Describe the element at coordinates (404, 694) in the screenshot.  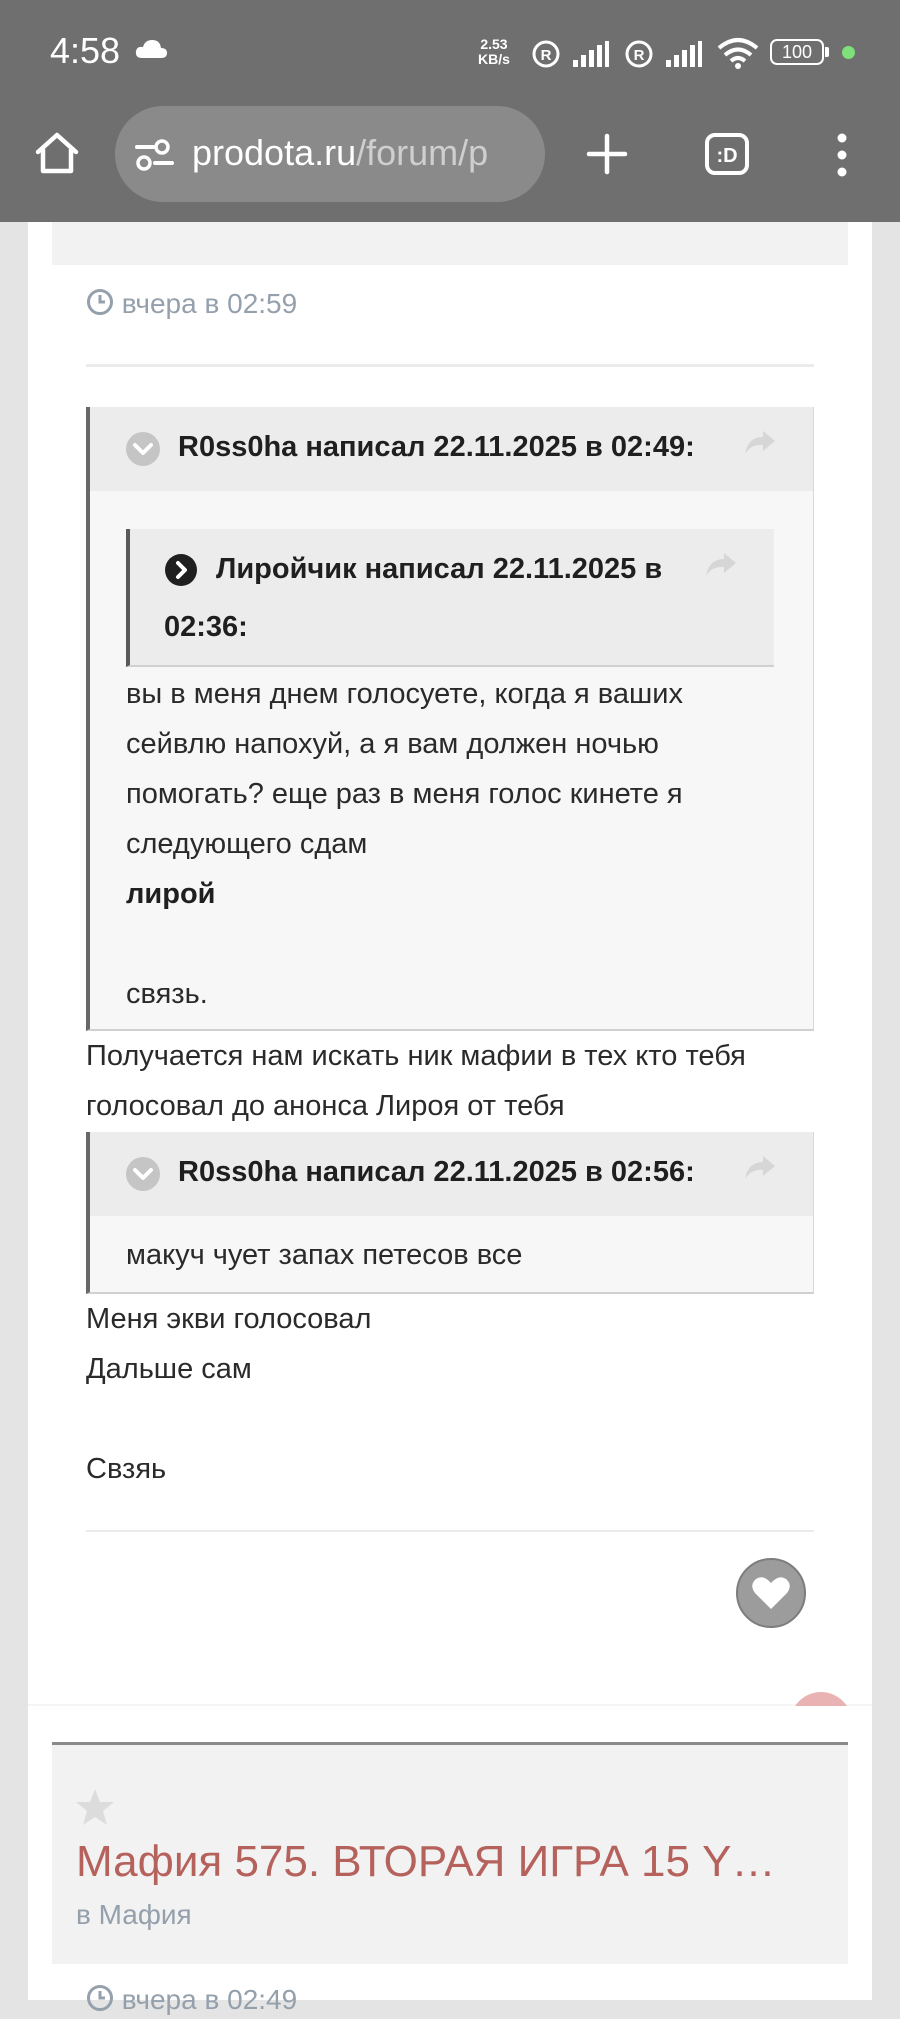
I see `quote-line: вы в меня днем голосуете, когда я ваших` at that location.